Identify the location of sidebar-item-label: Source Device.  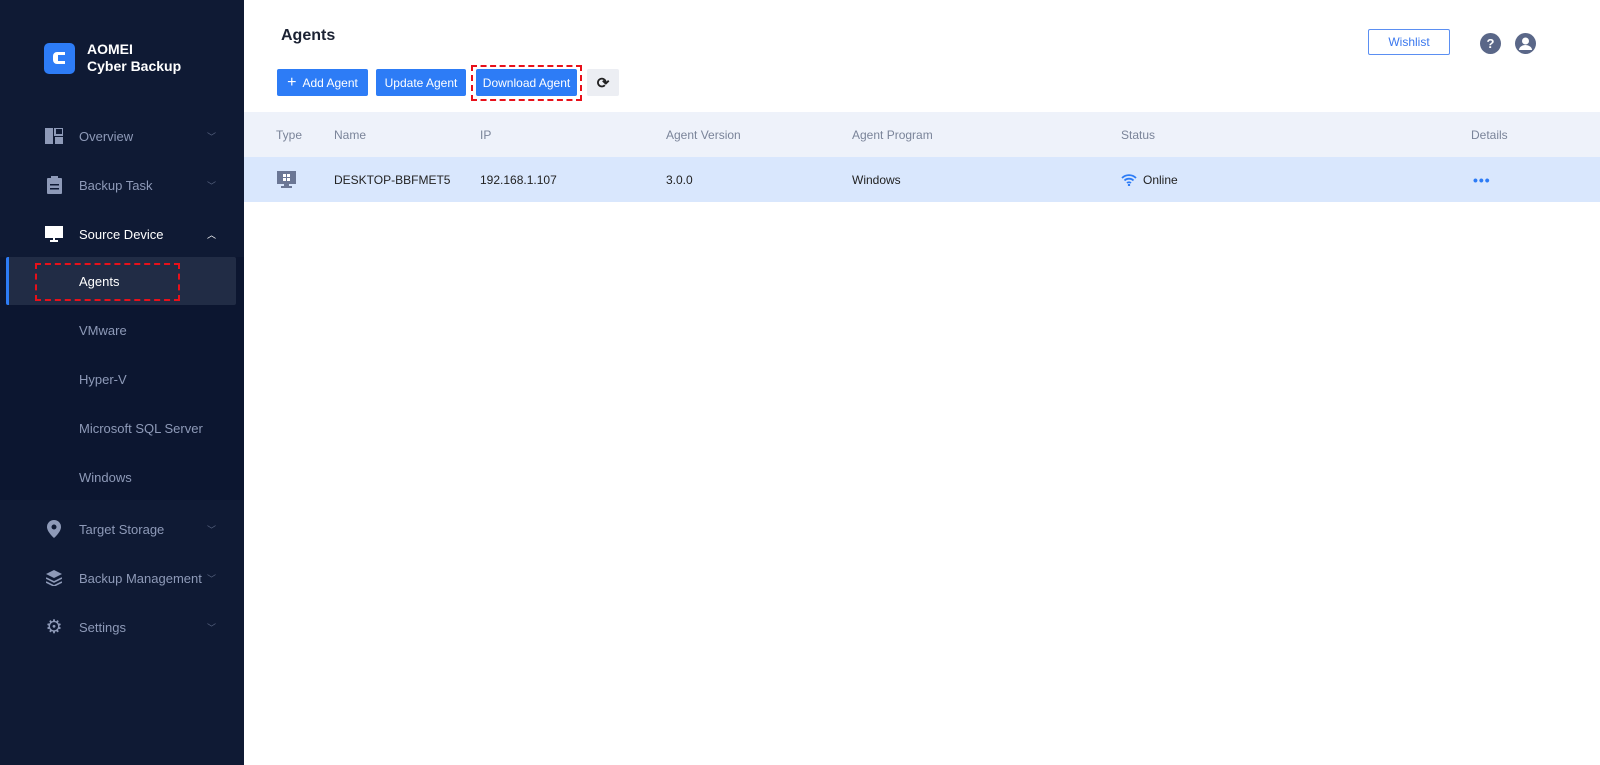
(121, 234).